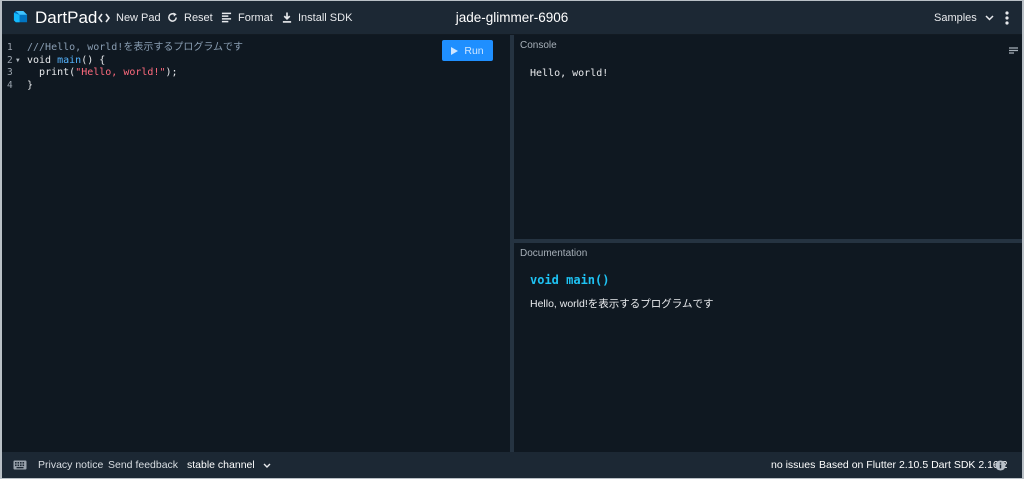 The height and width of the screenshot is (479, 1024). What do you see at coordinates (554, 253) in the screenshot?
I see `documentation-title: Documentation` at bounding box center [554, 253].